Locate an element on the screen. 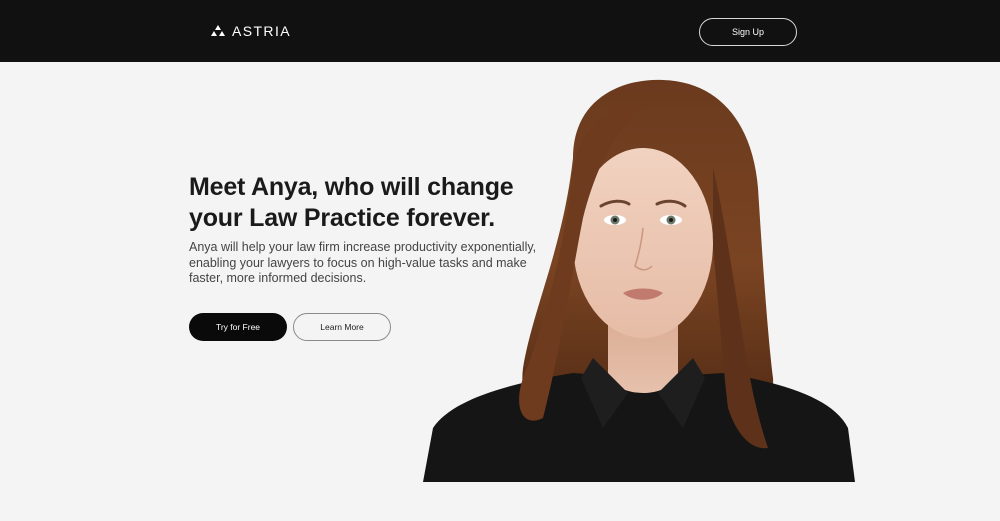 The image size is (1000, 521). signup-button: Sign Up is located at coordinates (748, 32).